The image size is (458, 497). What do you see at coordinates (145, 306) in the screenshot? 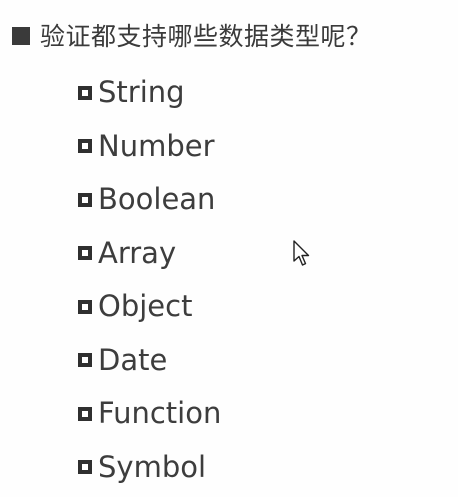
I see `type-label-object: Object` at bounding box center [145, 306].